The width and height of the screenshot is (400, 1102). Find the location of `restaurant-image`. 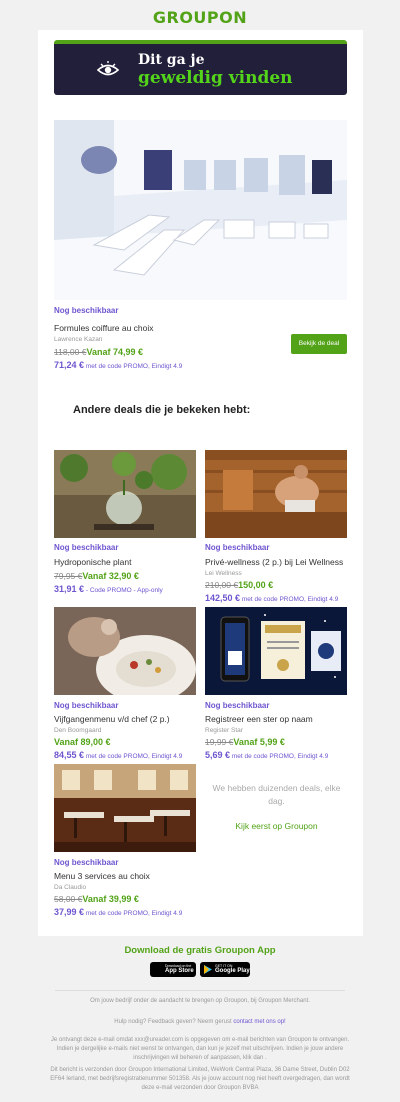

restaurant-image is located at coordinates (125, 808).